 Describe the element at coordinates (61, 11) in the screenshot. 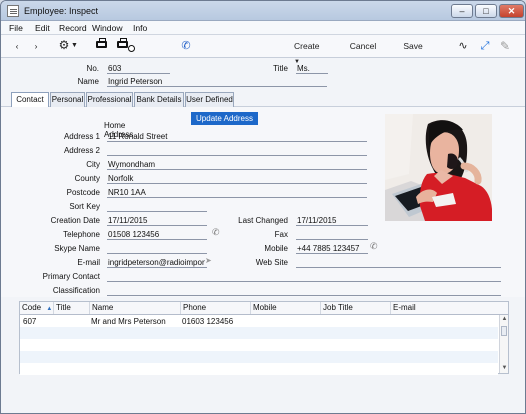

I see `window-title: Employee: Inspect` at that location.